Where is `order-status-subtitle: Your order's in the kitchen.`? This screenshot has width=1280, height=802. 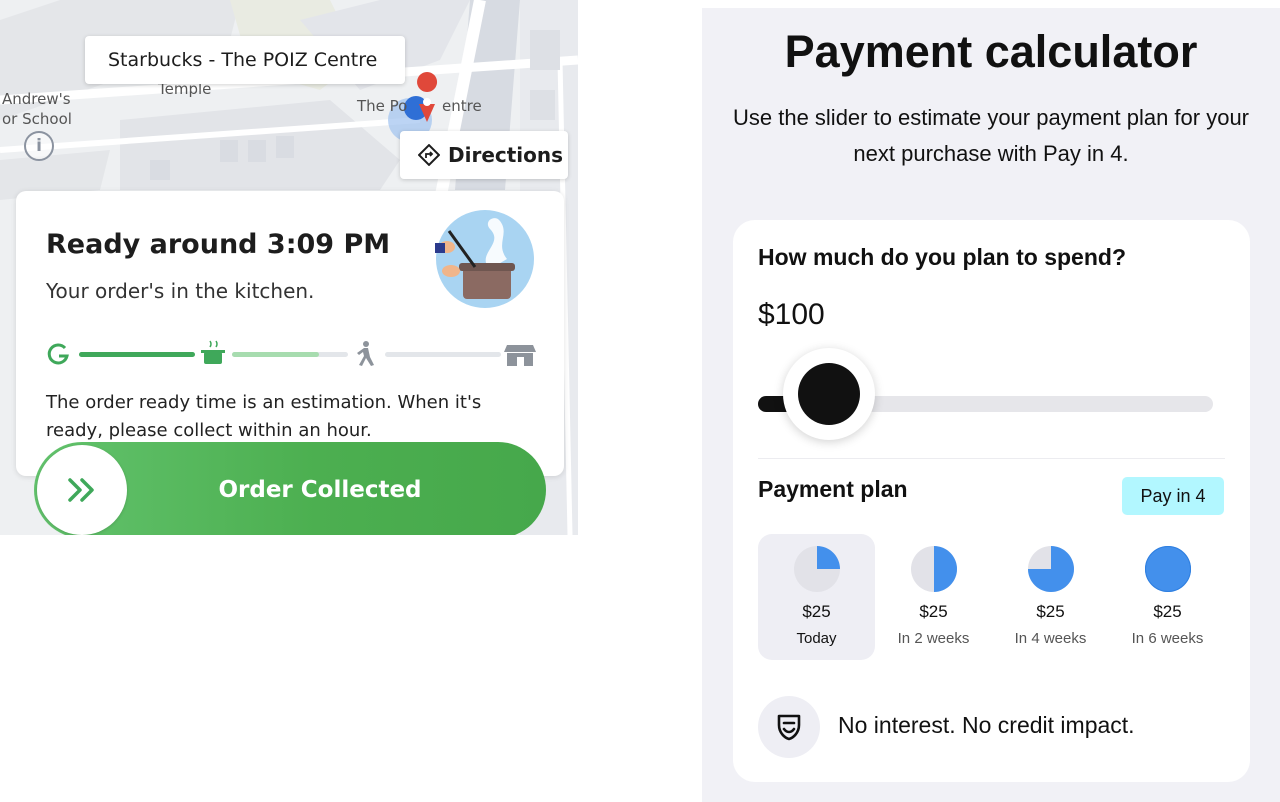
order-status-subtitle: Your order's in the kitchen. is located at coordinates (180, 291).